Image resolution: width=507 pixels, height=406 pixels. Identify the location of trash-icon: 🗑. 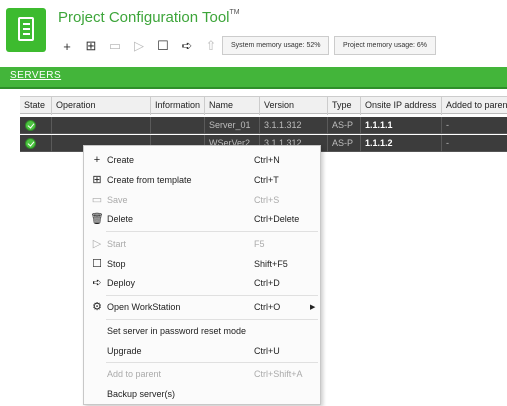
(97, 219).